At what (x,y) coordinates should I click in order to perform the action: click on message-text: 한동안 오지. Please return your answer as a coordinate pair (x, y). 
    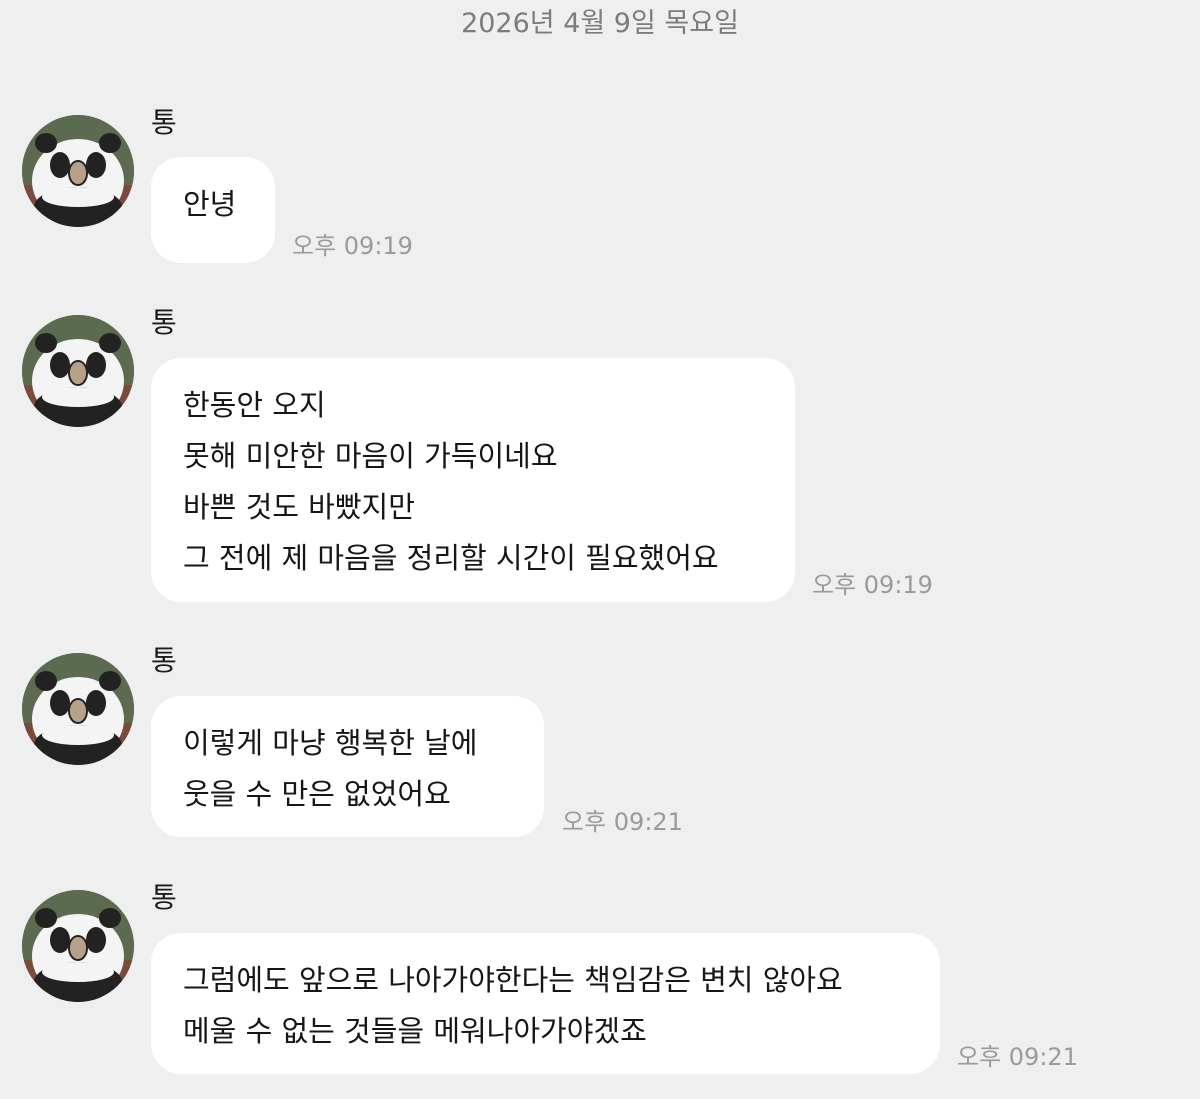
    Looking at the image, I should click on (254, 405).